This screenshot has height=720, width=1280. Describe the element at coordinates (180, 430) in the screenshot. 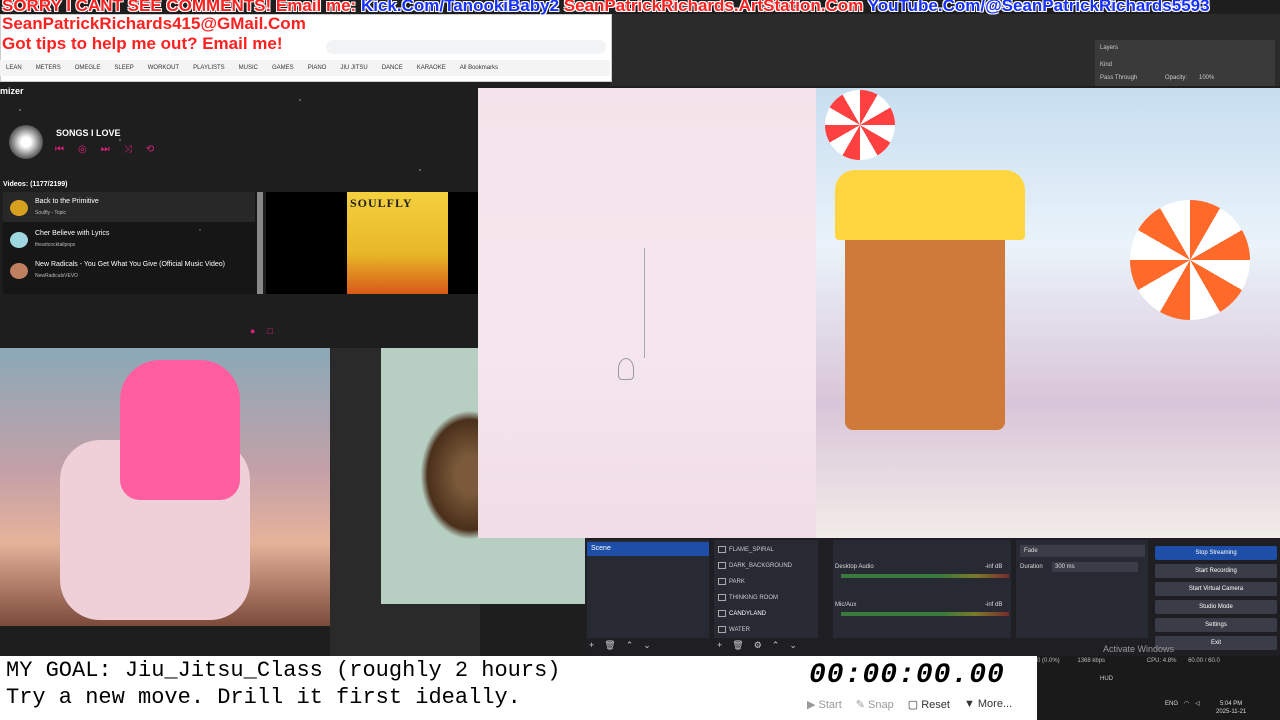

I see `pink-wig` at that location.